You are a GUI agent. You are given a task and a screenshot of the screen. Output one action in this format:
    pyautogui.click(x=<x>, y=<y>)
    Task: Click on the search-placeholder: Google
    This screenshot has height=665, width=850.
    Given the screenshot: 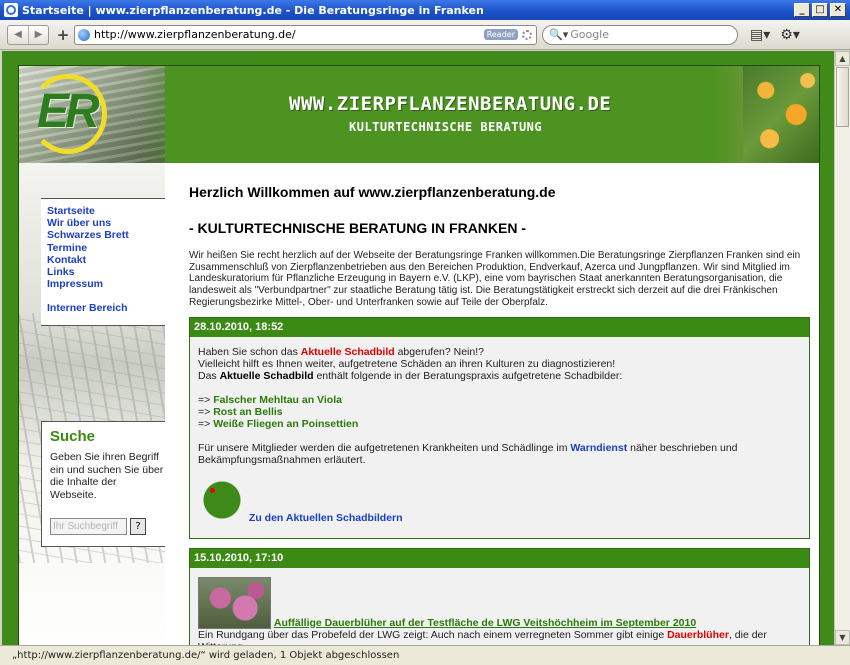 What is the action you would take?
    pyautogui.click(x=590, y=34)
    